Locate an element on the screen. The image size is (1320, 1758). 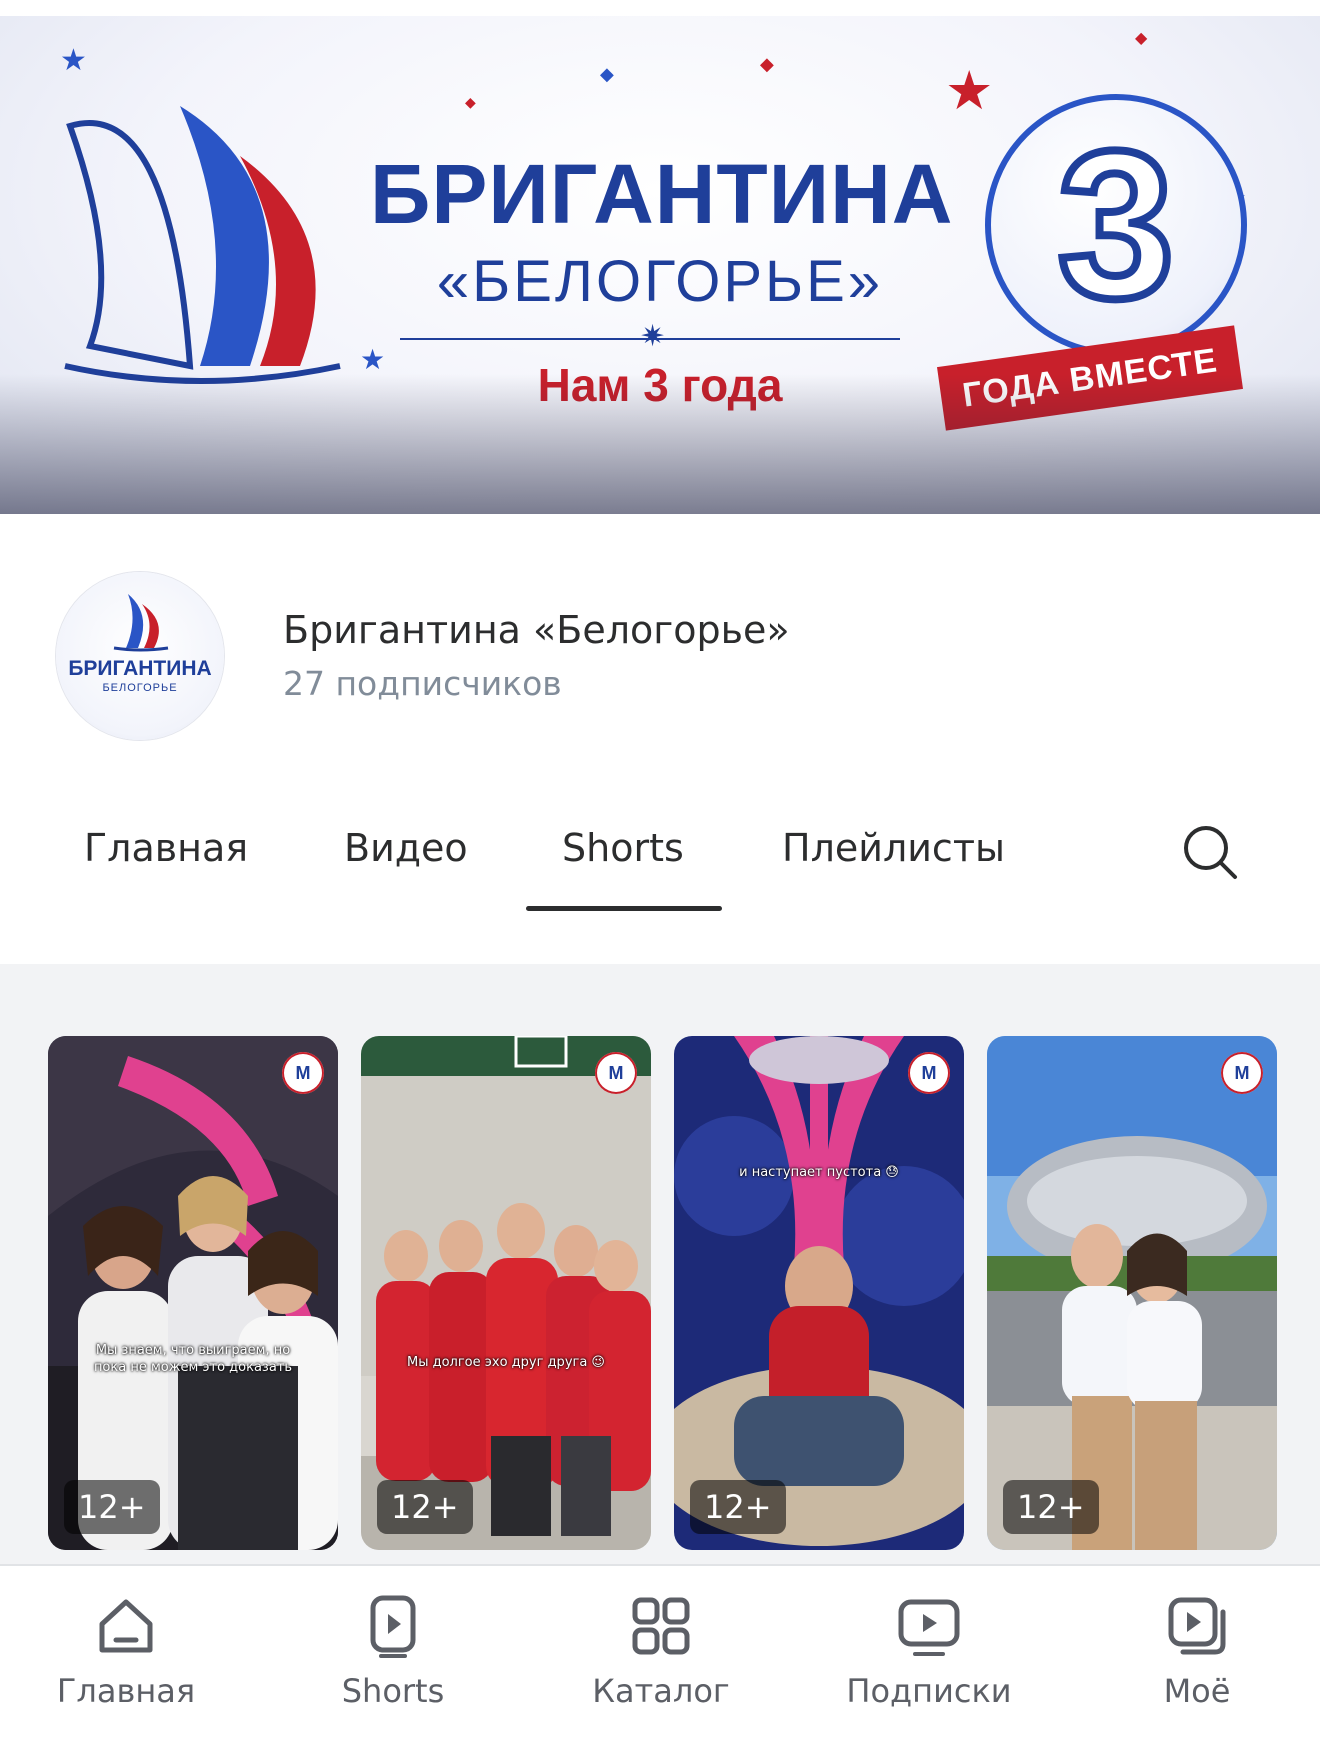
short-card: М Мы долгое эхо друг друга 😉 12+ is located at coordinates (506, 1293).